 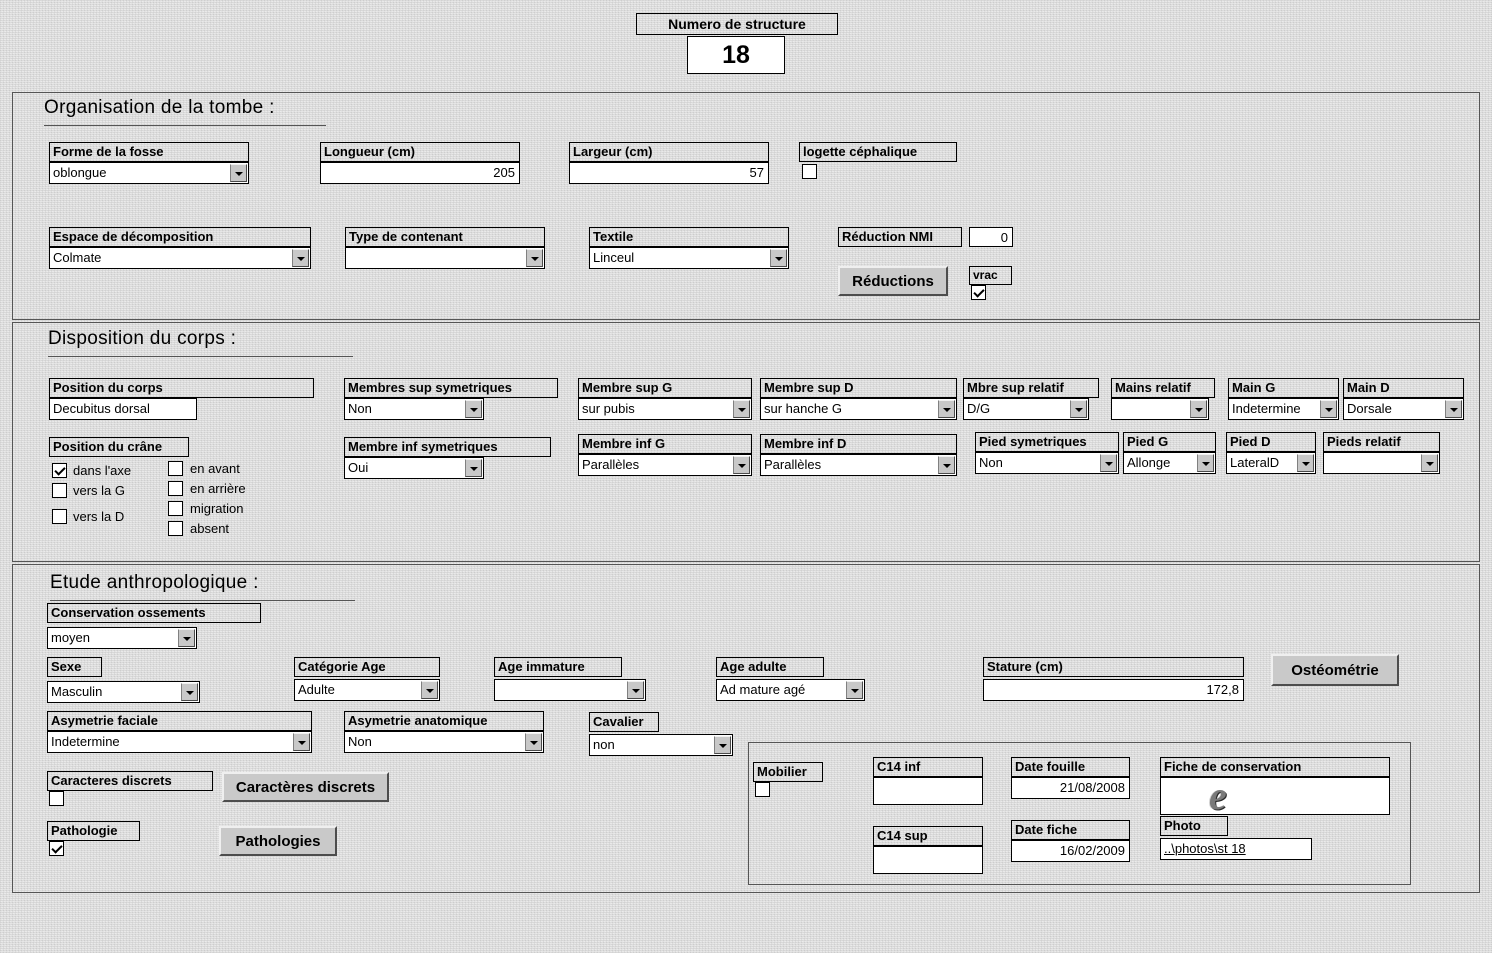 What do you see at coordinates (59, 516) in the screenshot?
I see `checkbox-crane-vers-la-d` at bounding box center [59, 516].